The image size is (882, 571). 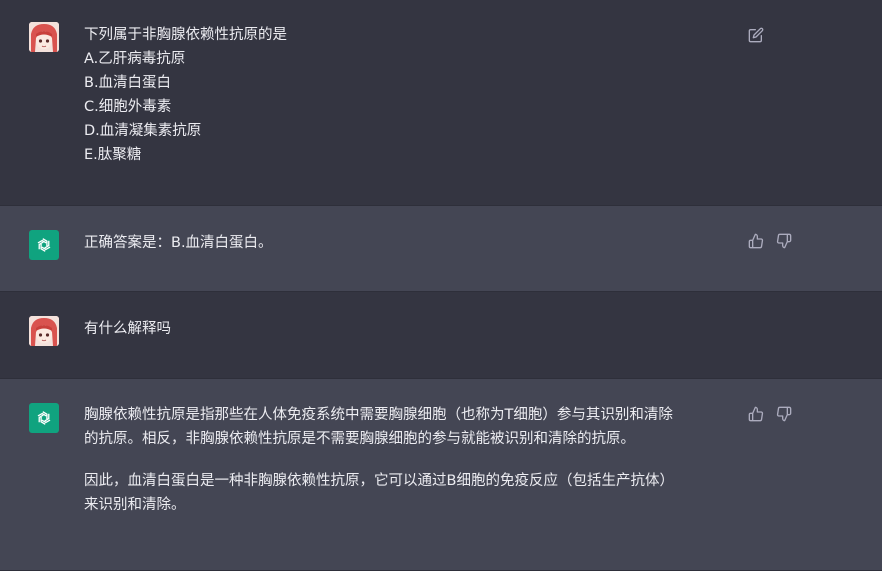 I want to click on user-message-text: 有什么解释吗, so click(x=409, y=329).